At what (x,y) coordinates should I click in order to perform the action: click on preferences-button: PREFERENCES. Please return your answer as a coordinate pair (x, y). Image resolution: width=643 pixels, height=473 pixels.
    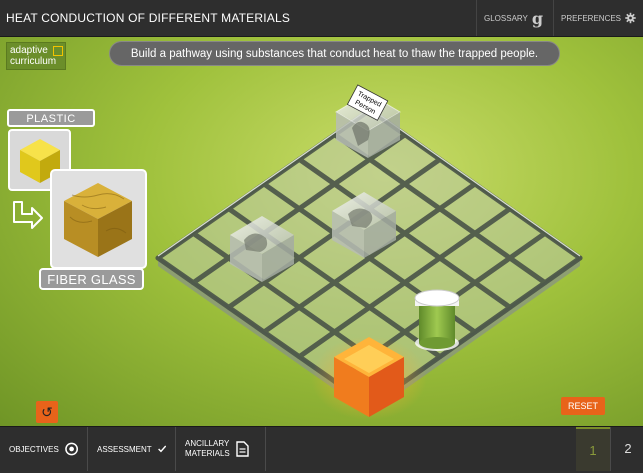
    Looking at the image, I should click on (598, 18).